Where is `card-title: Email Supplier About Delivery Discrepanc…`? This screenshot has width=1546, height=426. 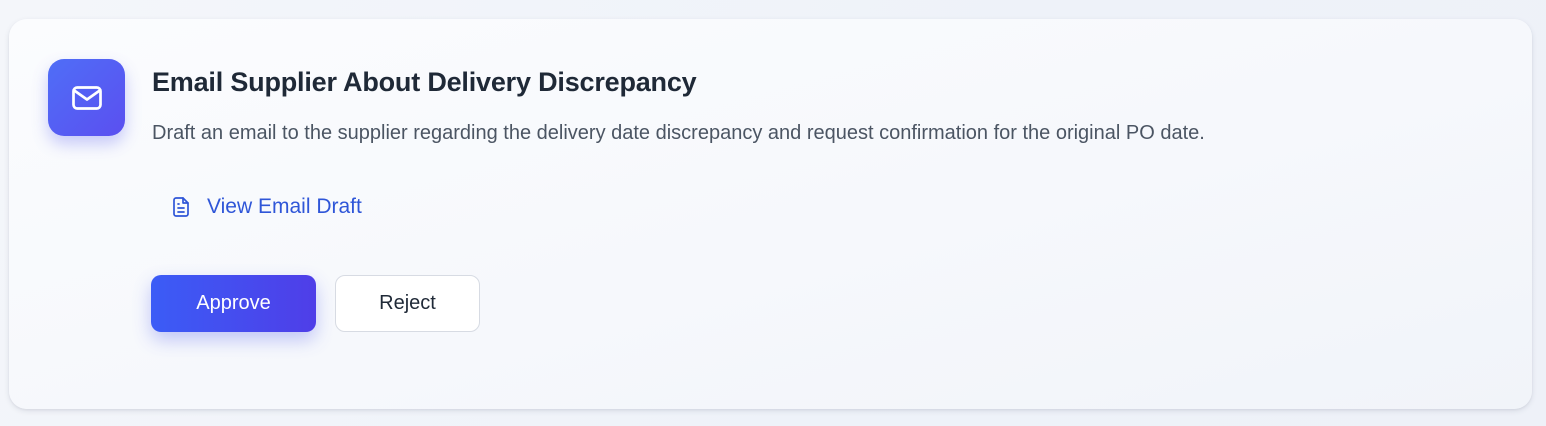
card-title: Email Supplier About Delivery Discrepanc… is located at coordinates (424, 82).